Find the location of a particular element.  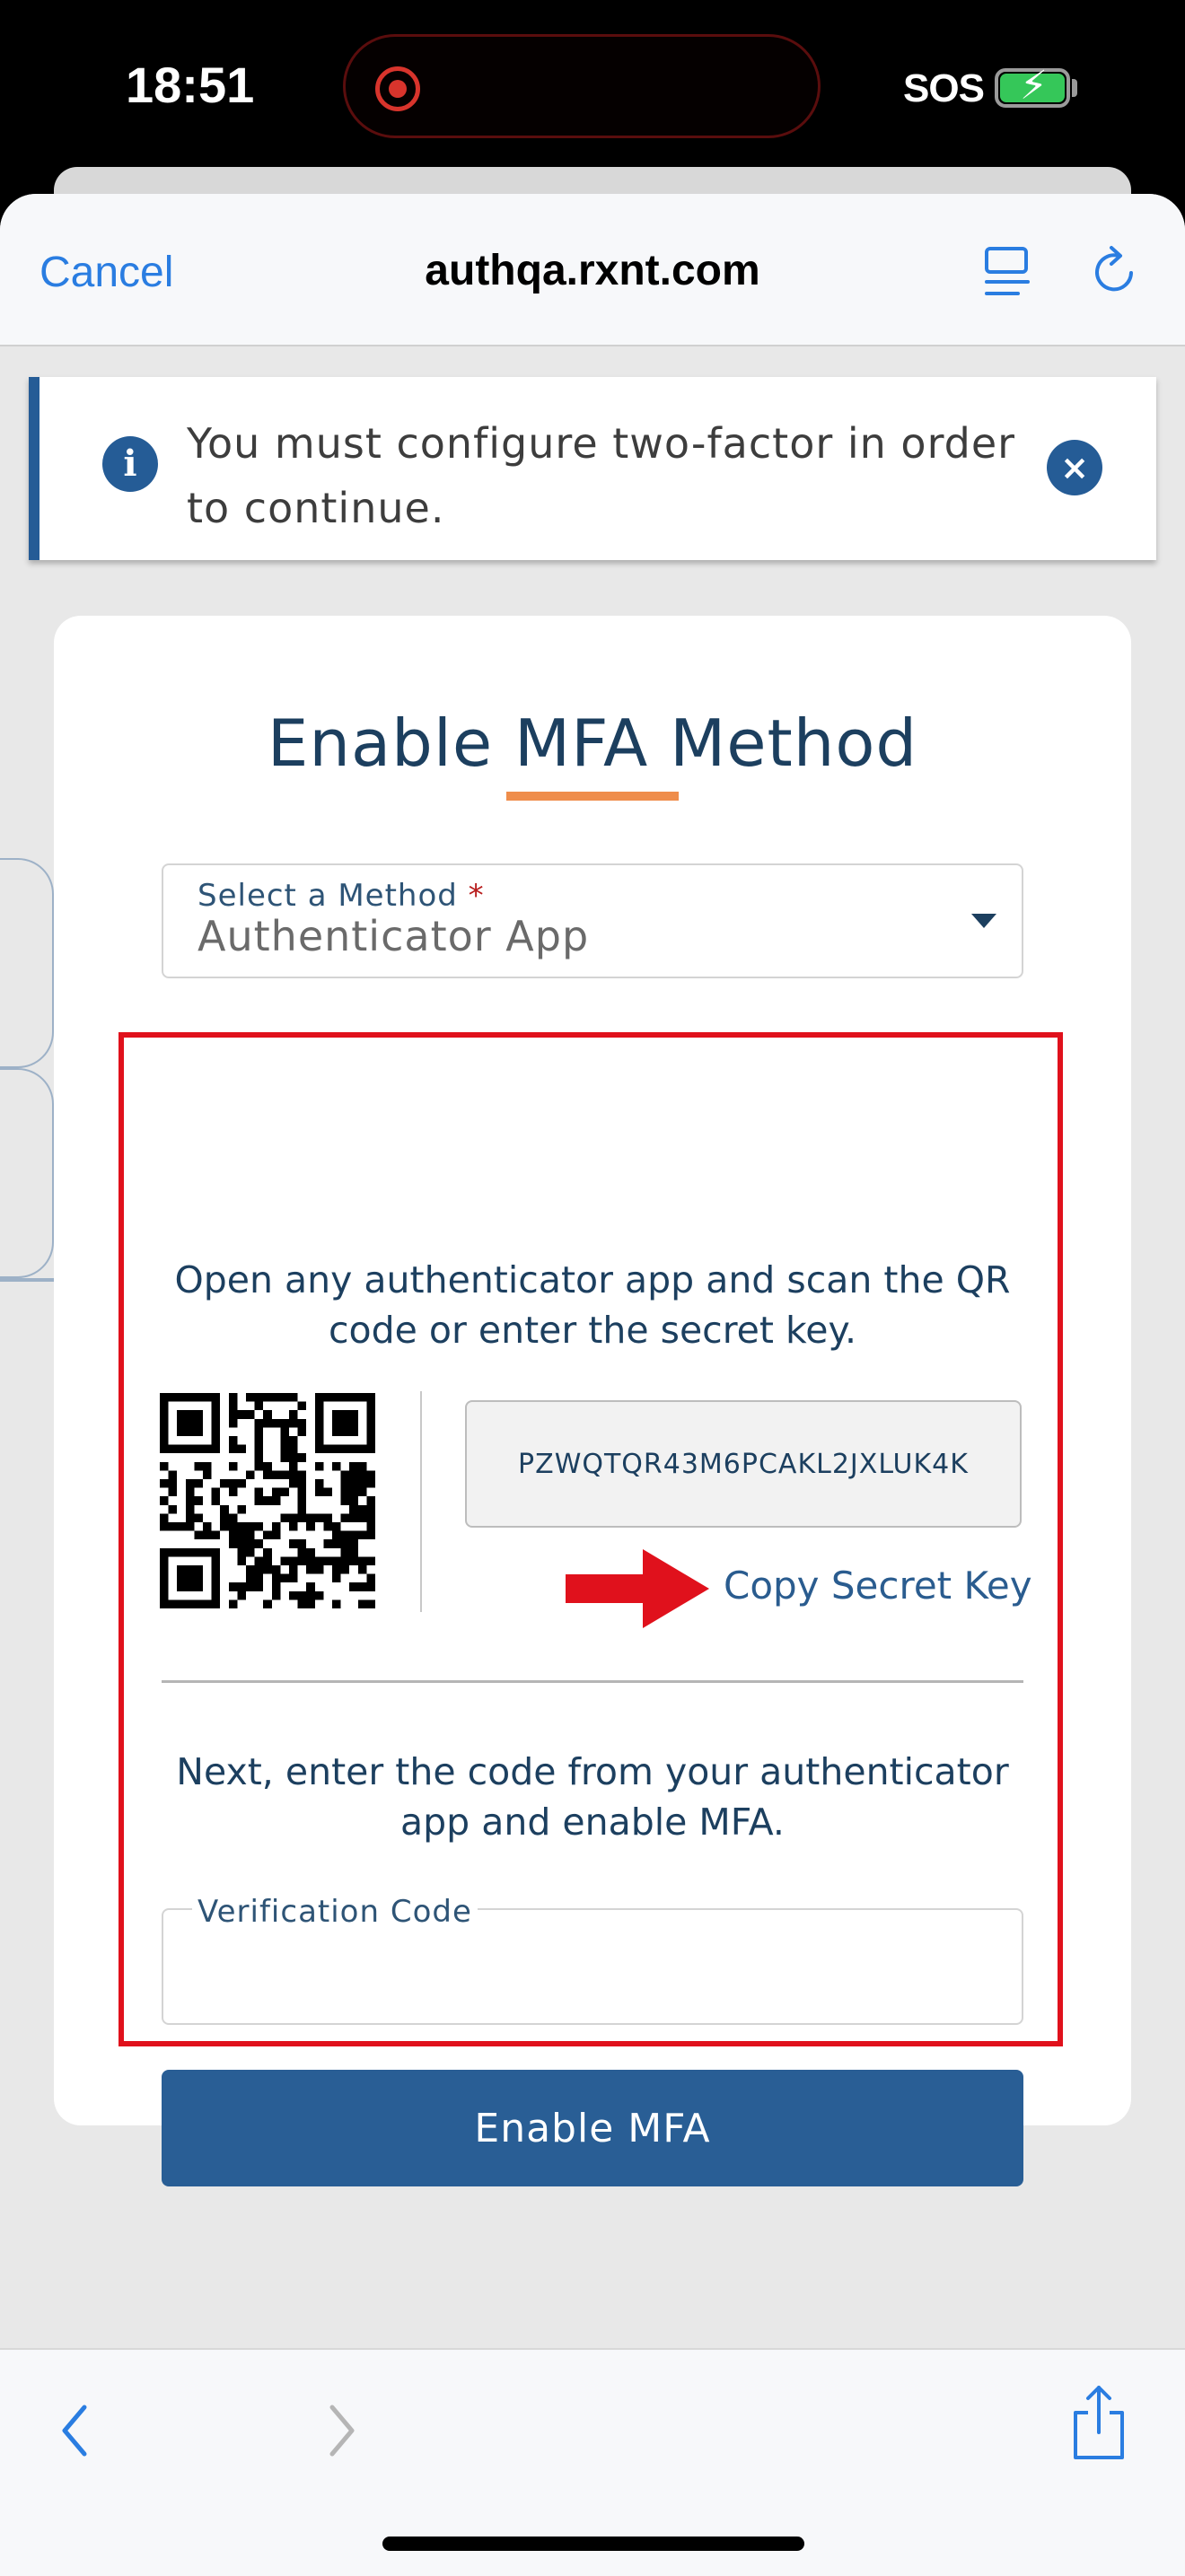

chevron-down-icon is located at coordinates (983, 921).